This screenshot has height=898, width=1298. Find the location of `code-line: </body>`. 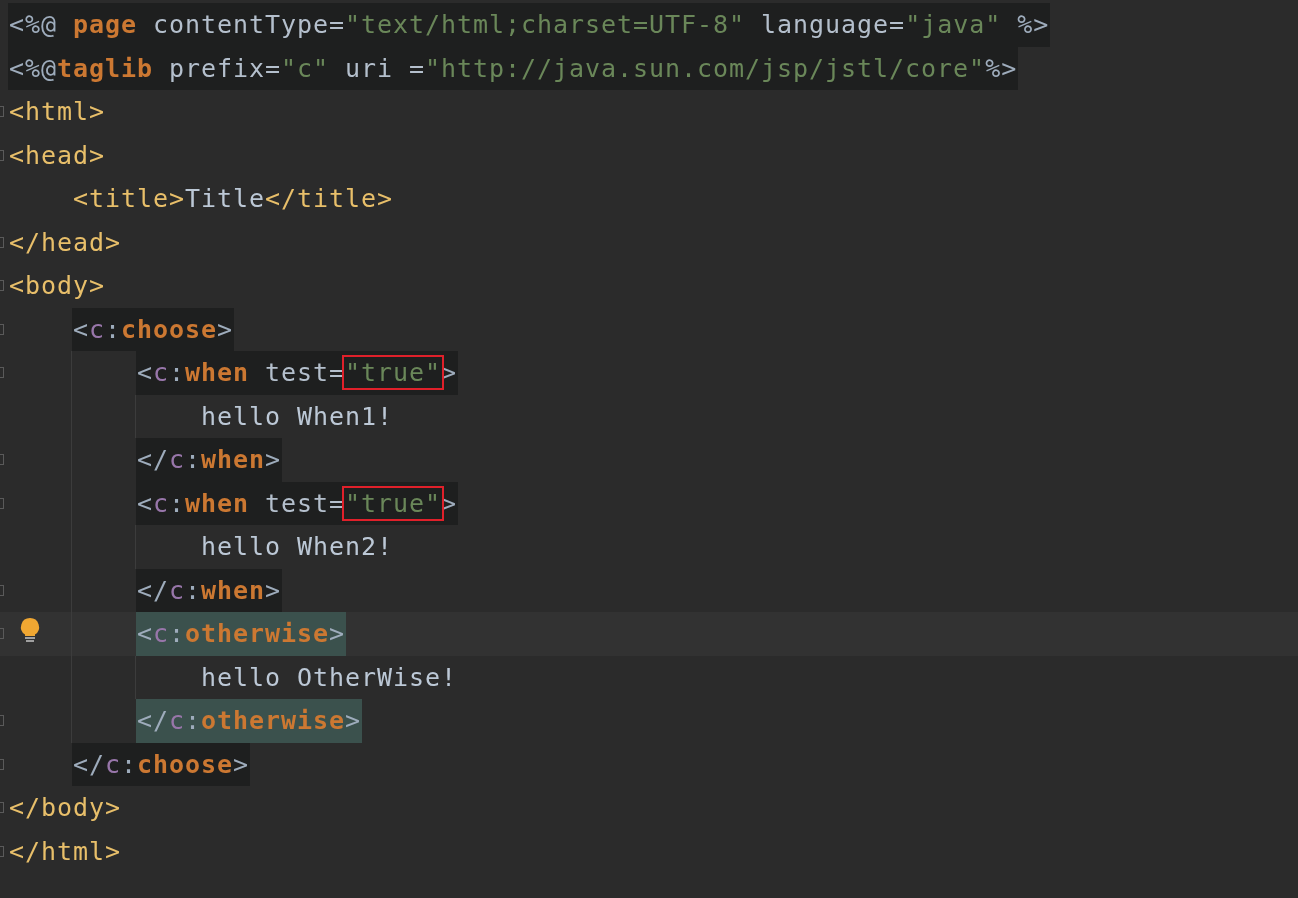

code-line: </body> is located at coordinates (65, 808).